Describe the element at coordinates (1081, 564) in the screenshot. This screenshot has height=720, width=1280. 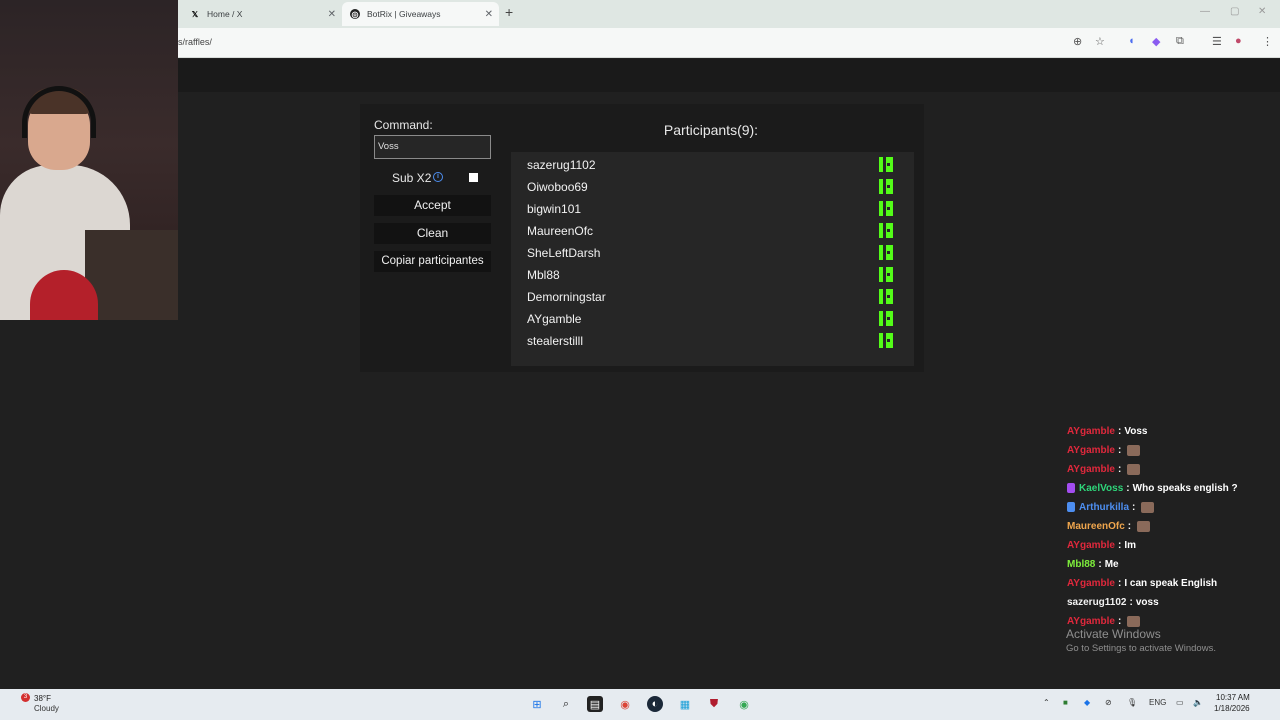
I see `chat-username: Mbl88` at that location.